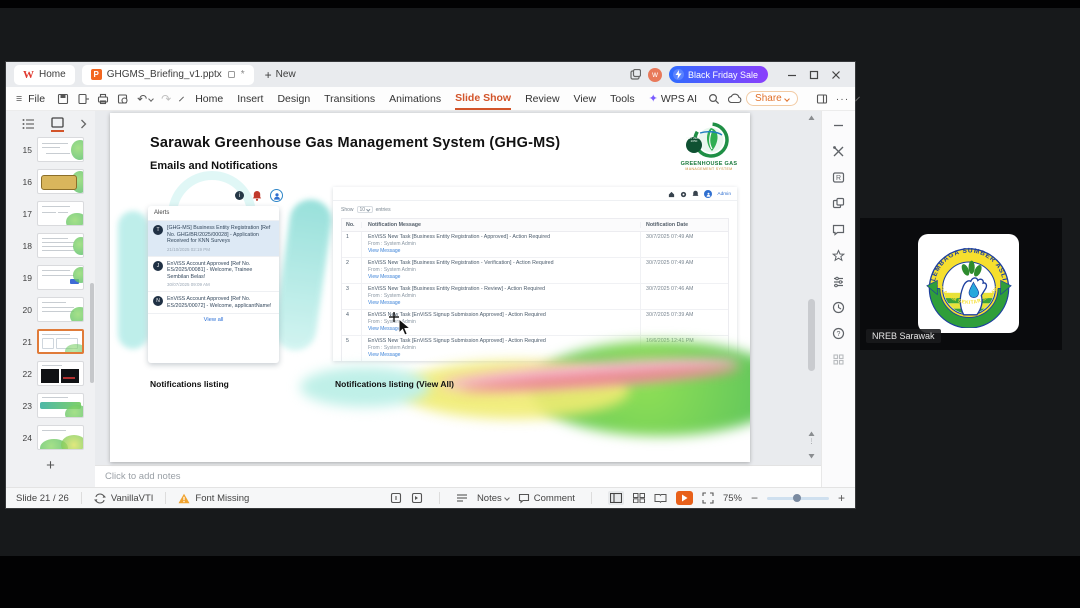 The image size is (1080, 608). Describe the element at coordinates (786, 98) in the screenshot. I see `share-chevron-icon` at that location.